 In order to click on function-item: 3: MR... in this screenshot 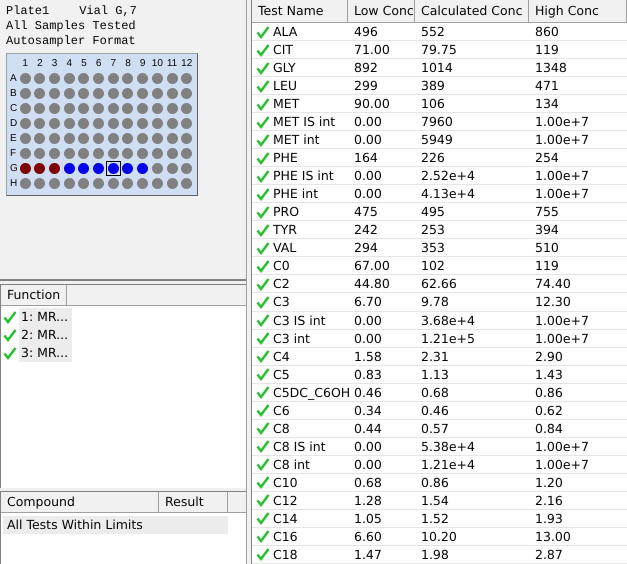, I will do `click(45, 353)`.